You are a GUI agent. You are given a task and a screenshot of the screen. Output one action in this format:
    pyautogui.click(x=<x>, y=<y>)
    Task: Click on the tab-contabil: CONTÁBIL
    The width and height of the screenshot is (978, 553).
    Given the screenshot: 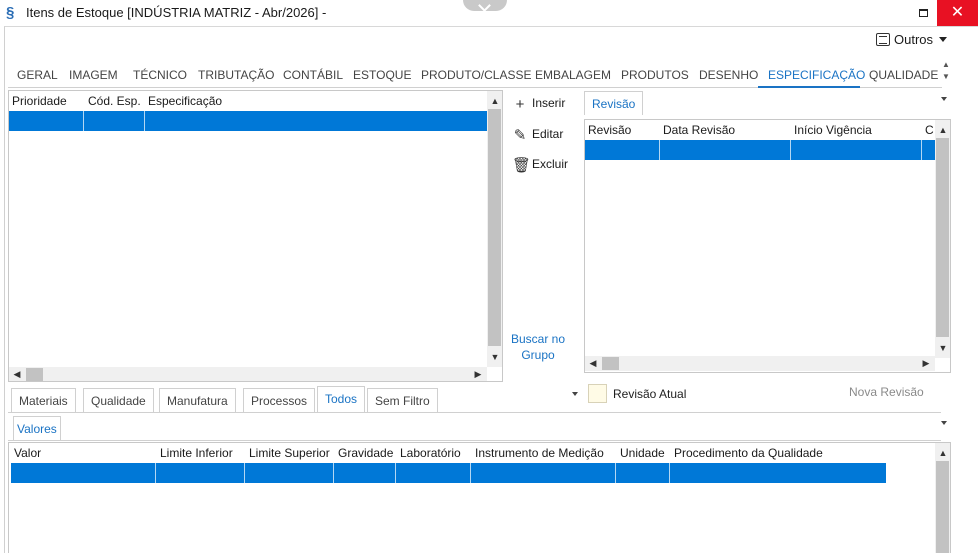 What is the action you would take?
    pyautogui.click(x=313, y=75)
    